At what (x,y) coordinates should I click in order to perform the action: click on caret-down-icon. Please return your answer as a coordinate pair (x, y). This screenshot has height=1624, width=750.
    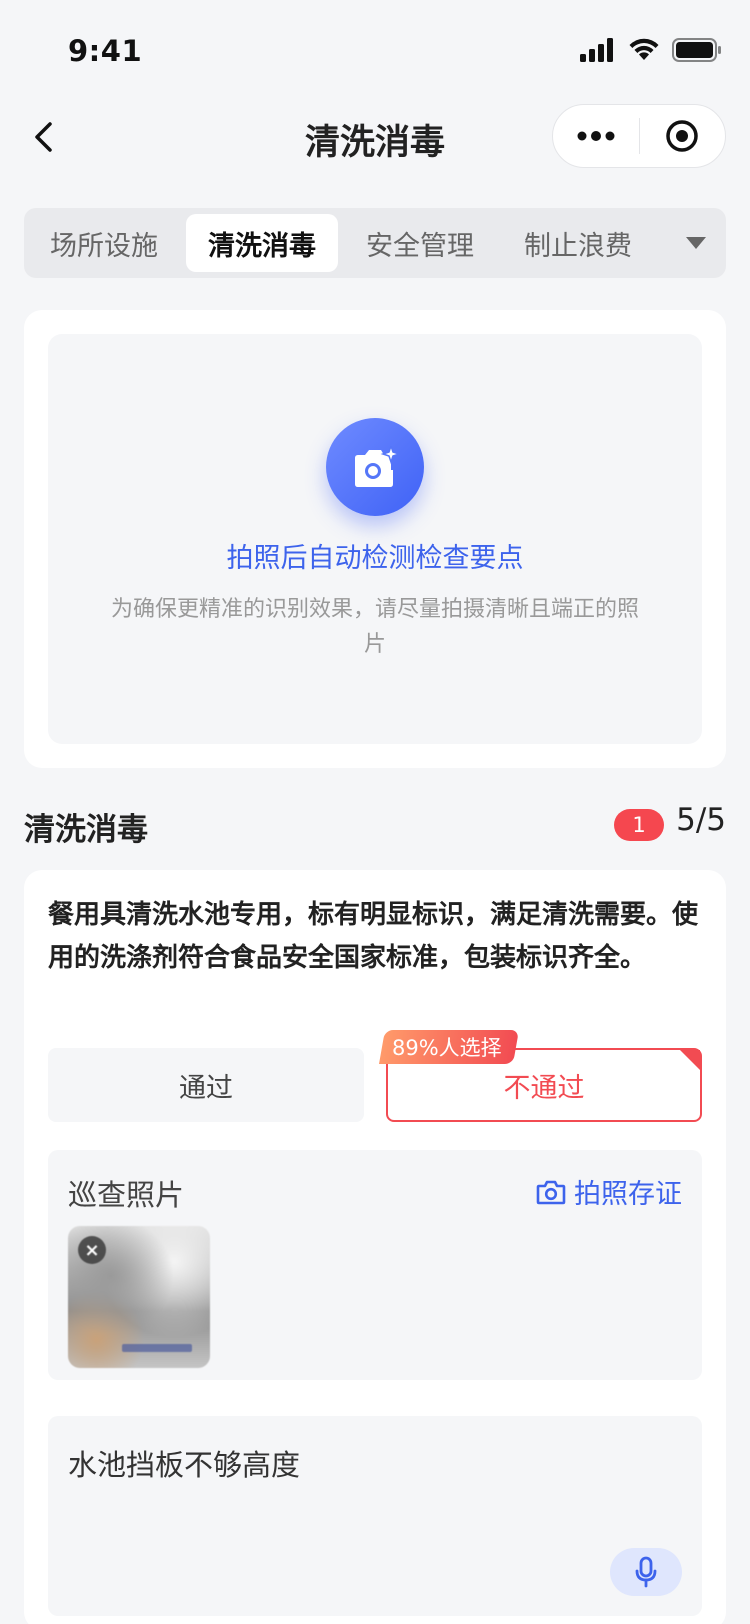
    Looking at the image, I should click on (696, 243).